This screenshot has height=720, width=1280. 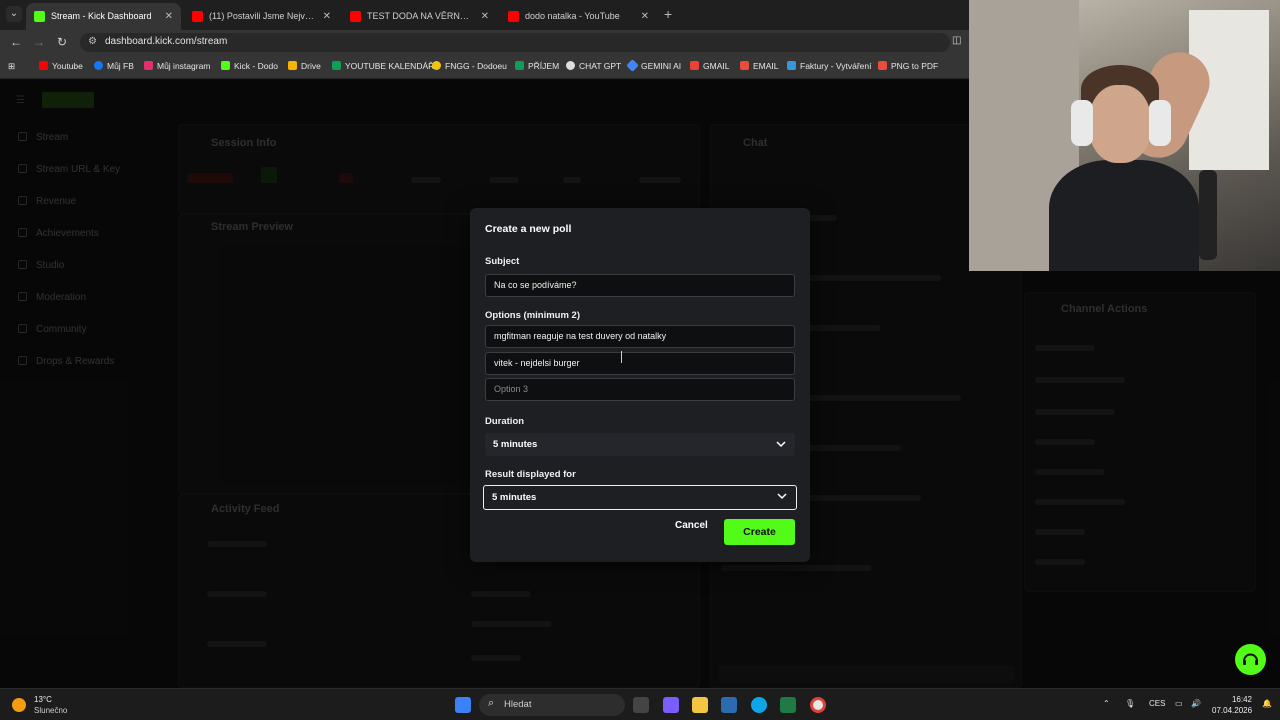 What do you see at coordinates (700, 705) in the screenshot?
I see `file-explorer-icon` at bounding box center [700, 705].